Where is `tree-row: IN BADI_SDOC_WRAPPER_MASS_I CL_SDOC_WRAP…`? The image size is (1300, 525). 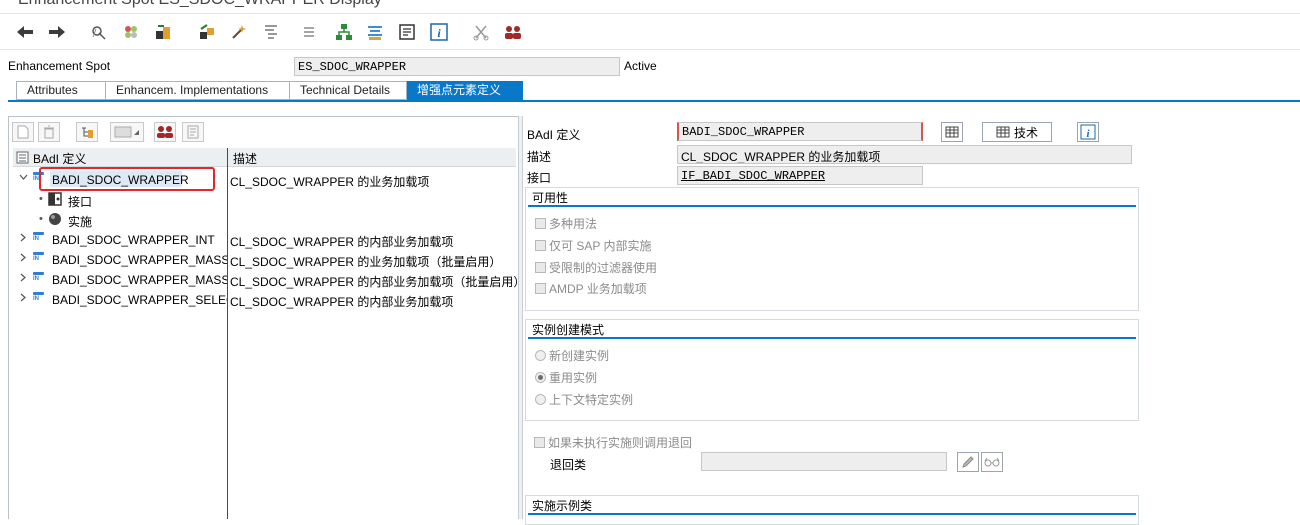 tree-row: IN BADI_SDOC_WRAPPER_MASS_I CL_SDOC_WRAP… is located at coordinates (269, 280).